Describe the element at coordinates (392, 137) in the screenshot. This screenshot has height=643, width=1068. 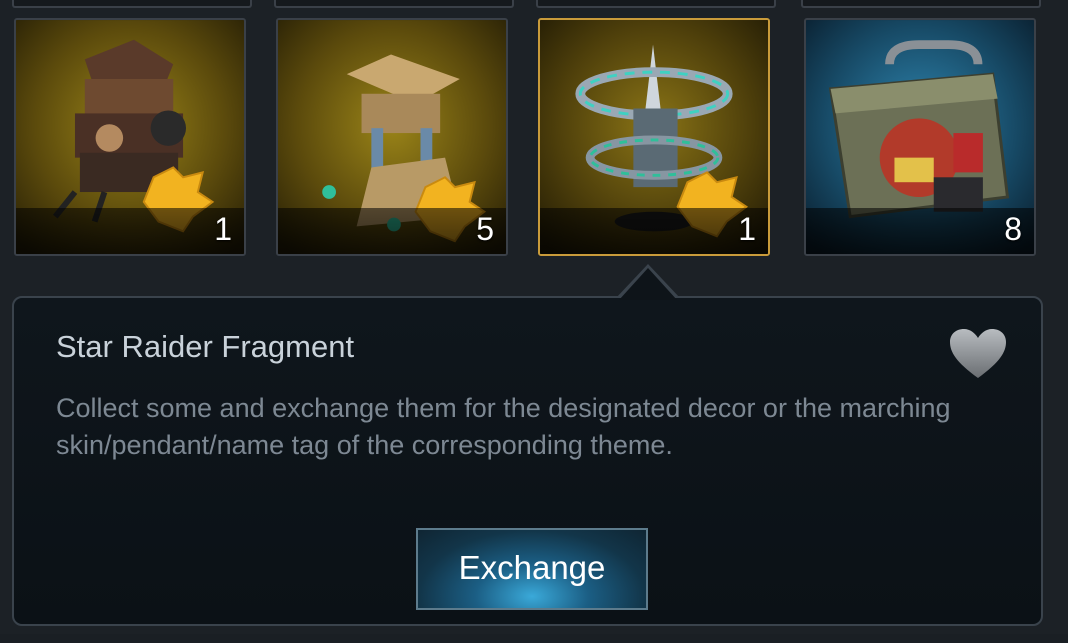
I see `item-slot-tower: 5` at that location.